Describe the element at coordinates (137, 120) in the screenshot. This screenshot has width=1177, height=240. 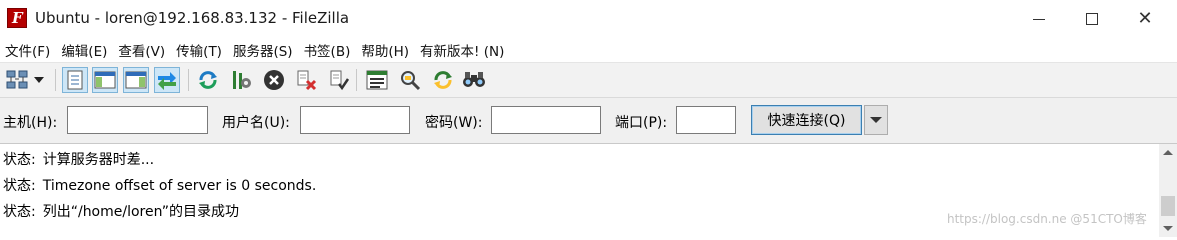
I see `host-input` at that location.